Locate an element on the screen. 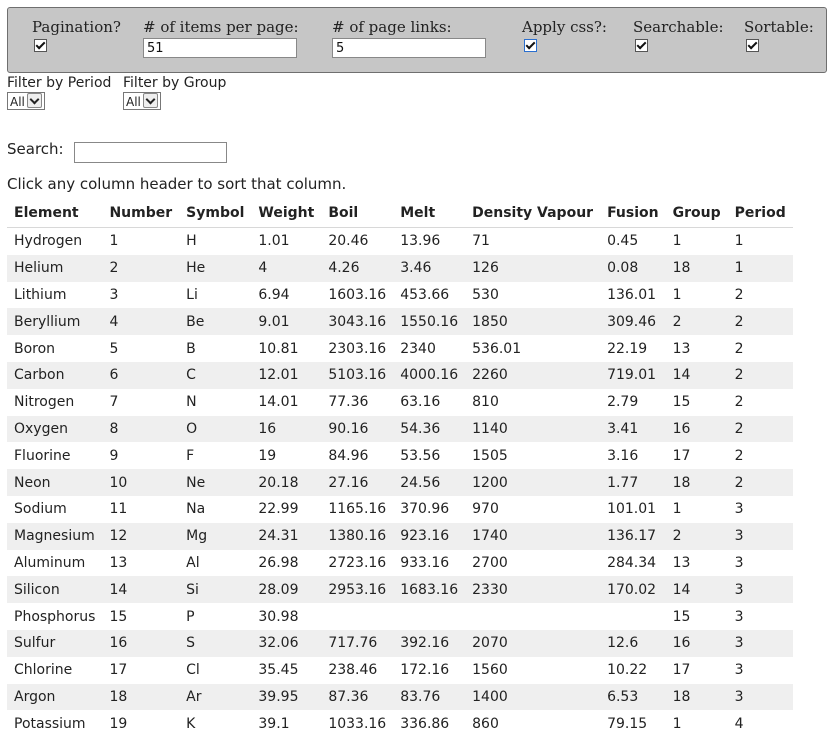 This screenshot has width=836, height=737. table-cell: 1033.16 is located at coordinates (357, 723).